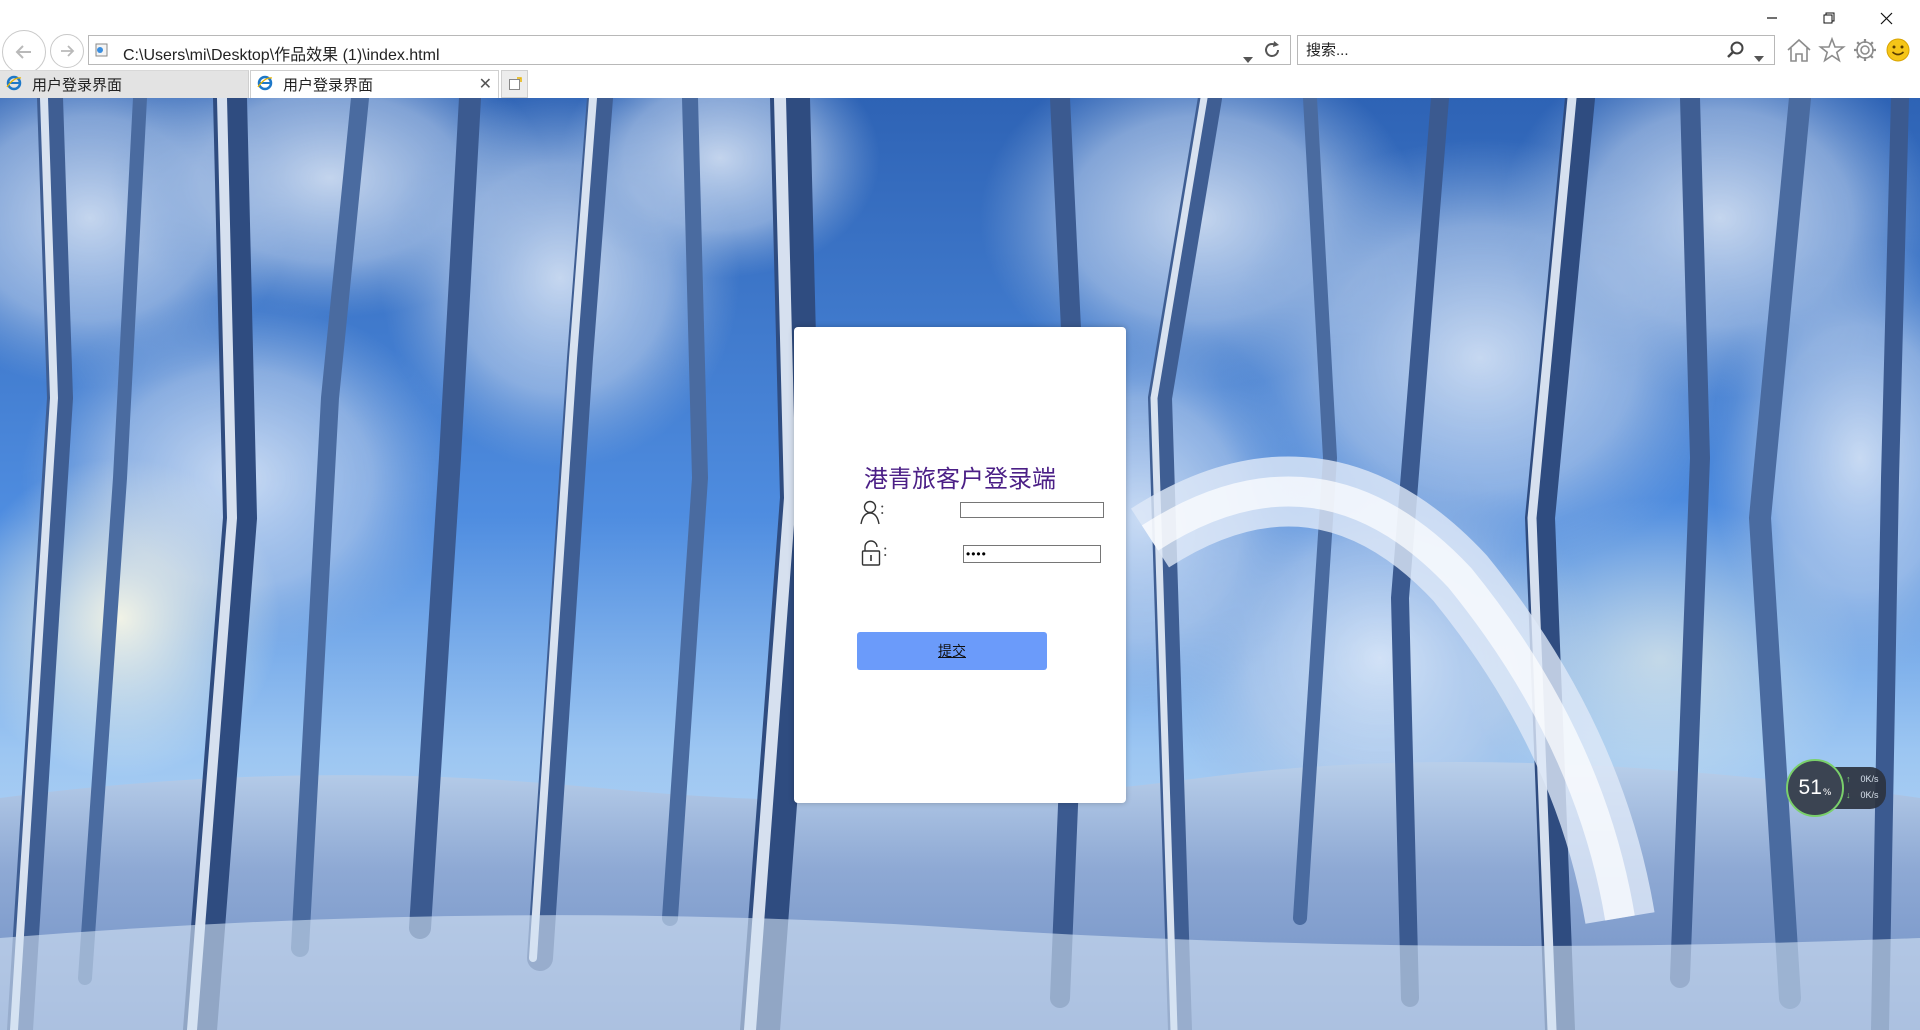 The image size is (1920, 1030). I want to click on network-speed-widget: ↑ 0K/s ↓ 0K/s 51 %, so click(1846, 789).